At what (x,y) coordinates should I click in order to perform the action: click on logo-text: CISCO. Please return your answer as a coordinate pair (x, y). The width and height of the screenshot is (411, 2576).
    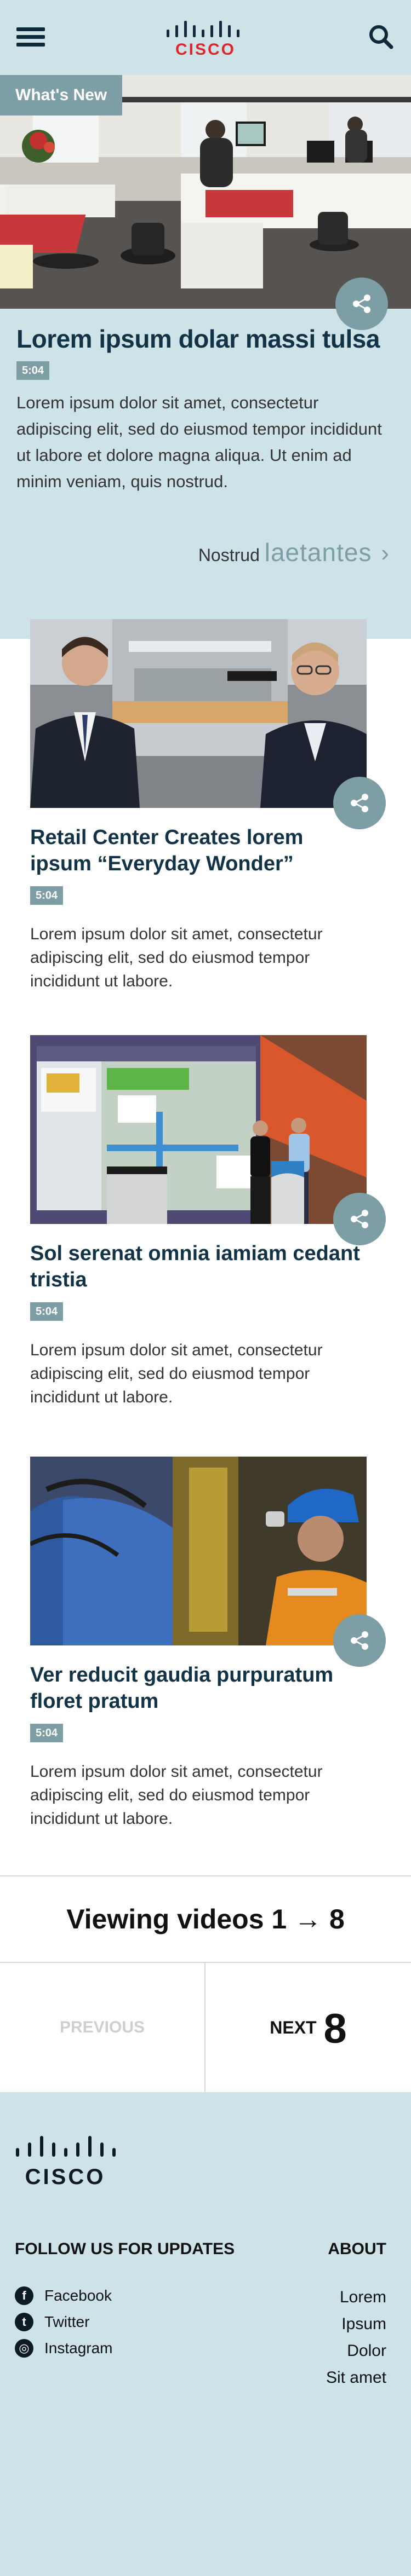
    Looking at the image, I should click on (206, 50).